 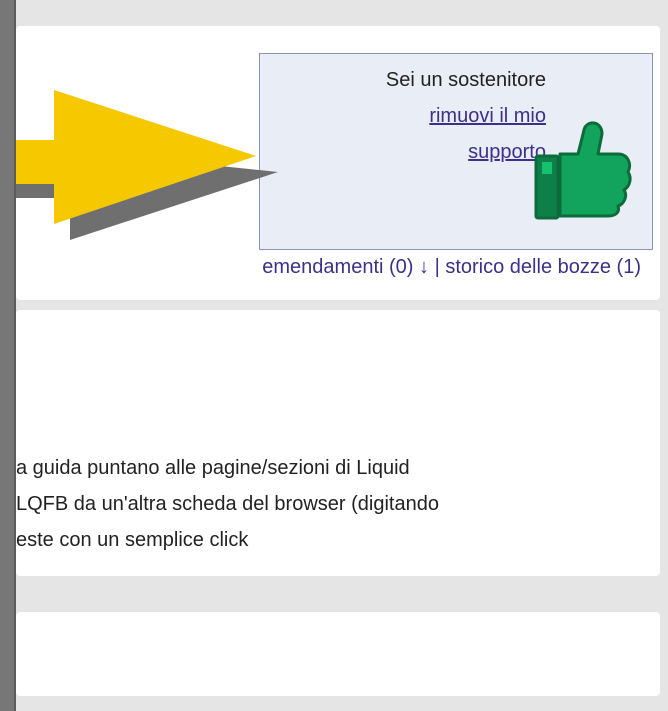 What do you see at coordinates (487, 116) in the screenshot?
I see `remove-support-link-line1: rimuovi il mio` at bounding box center [487, 116].